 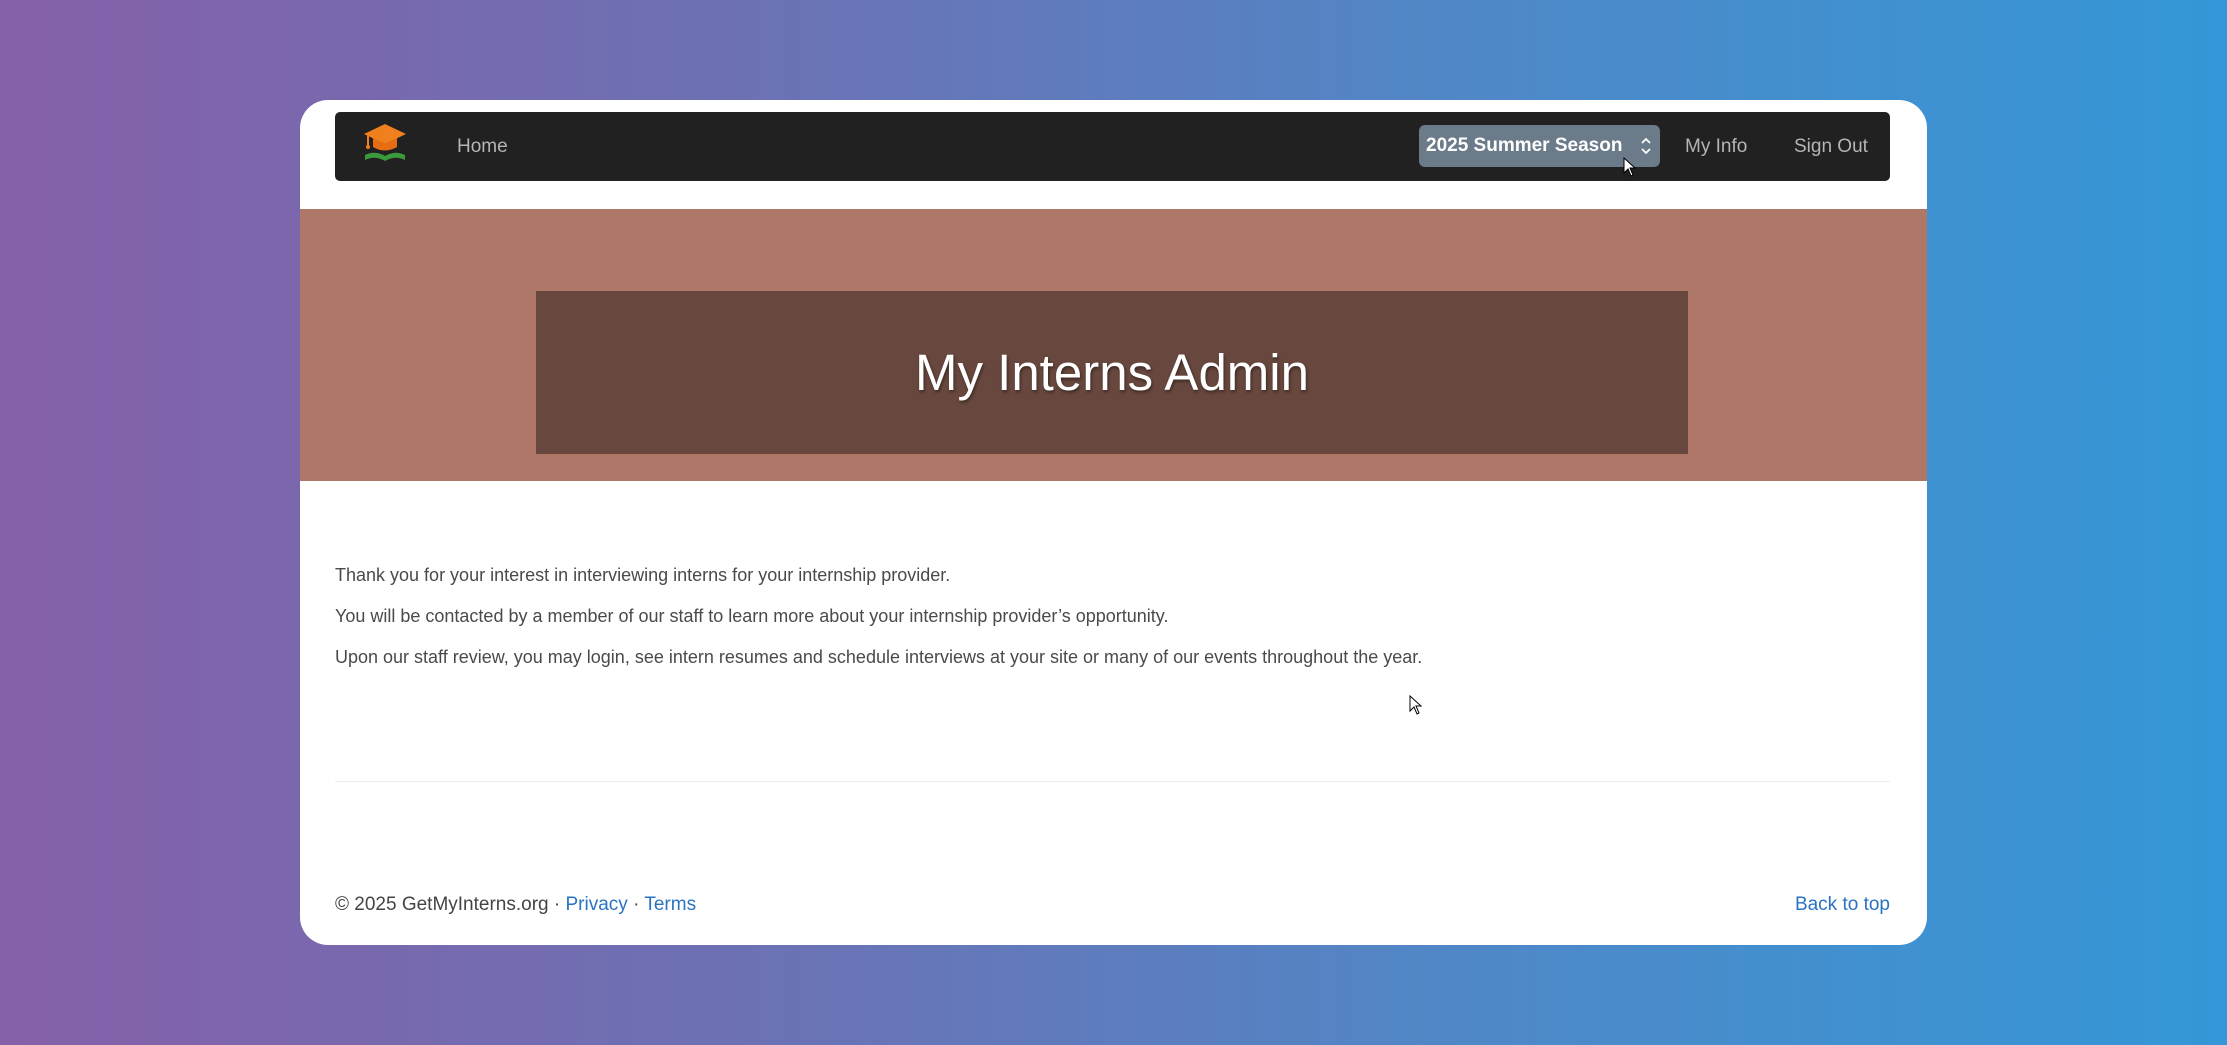 I want to click on top-navbar: Home 2025 Summer Season My Info Sign Out, so click(x=1112, y=146).